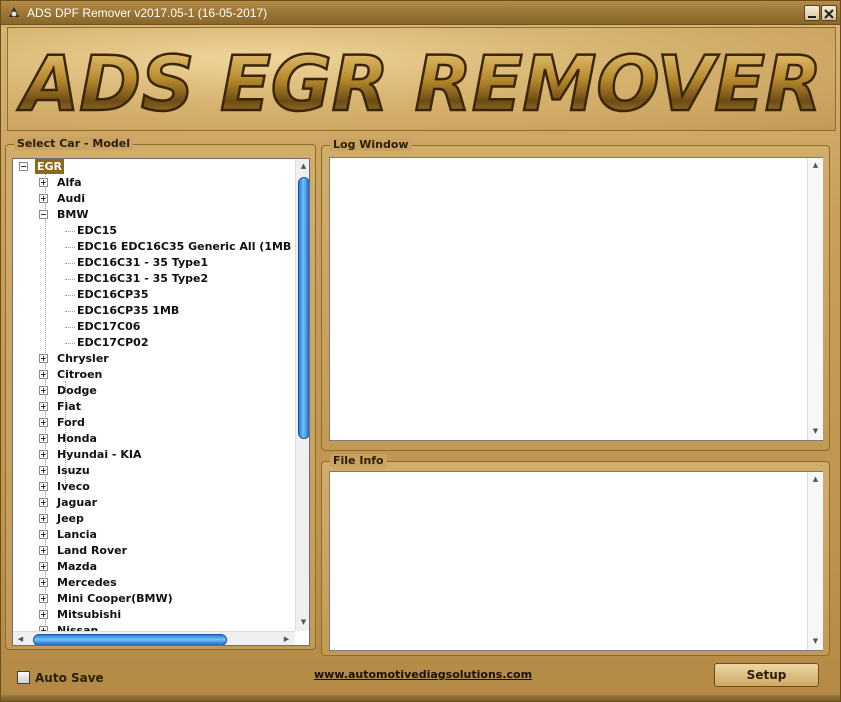  What do you see at coordinates (130, 639) in the screenshot?
I see `tree-hscroll-thumb` at bounding box center [130, 639].